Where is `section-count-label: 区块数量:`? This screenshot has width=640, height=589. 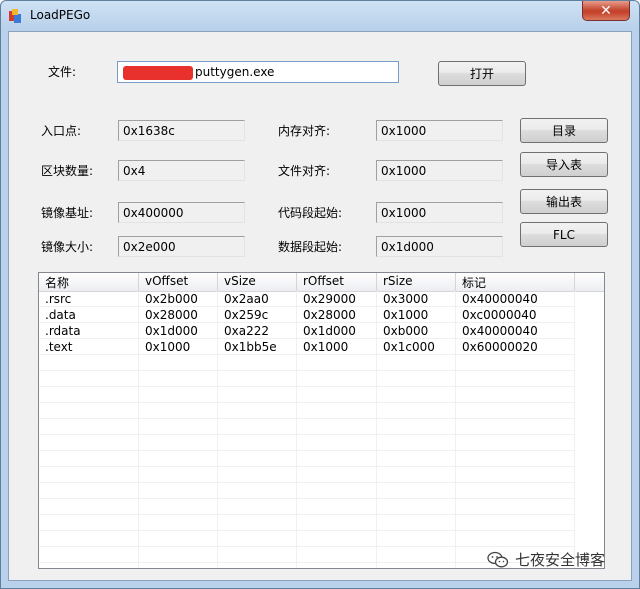
section-count-label: 区块数量: is located at coordinates (67, 171).